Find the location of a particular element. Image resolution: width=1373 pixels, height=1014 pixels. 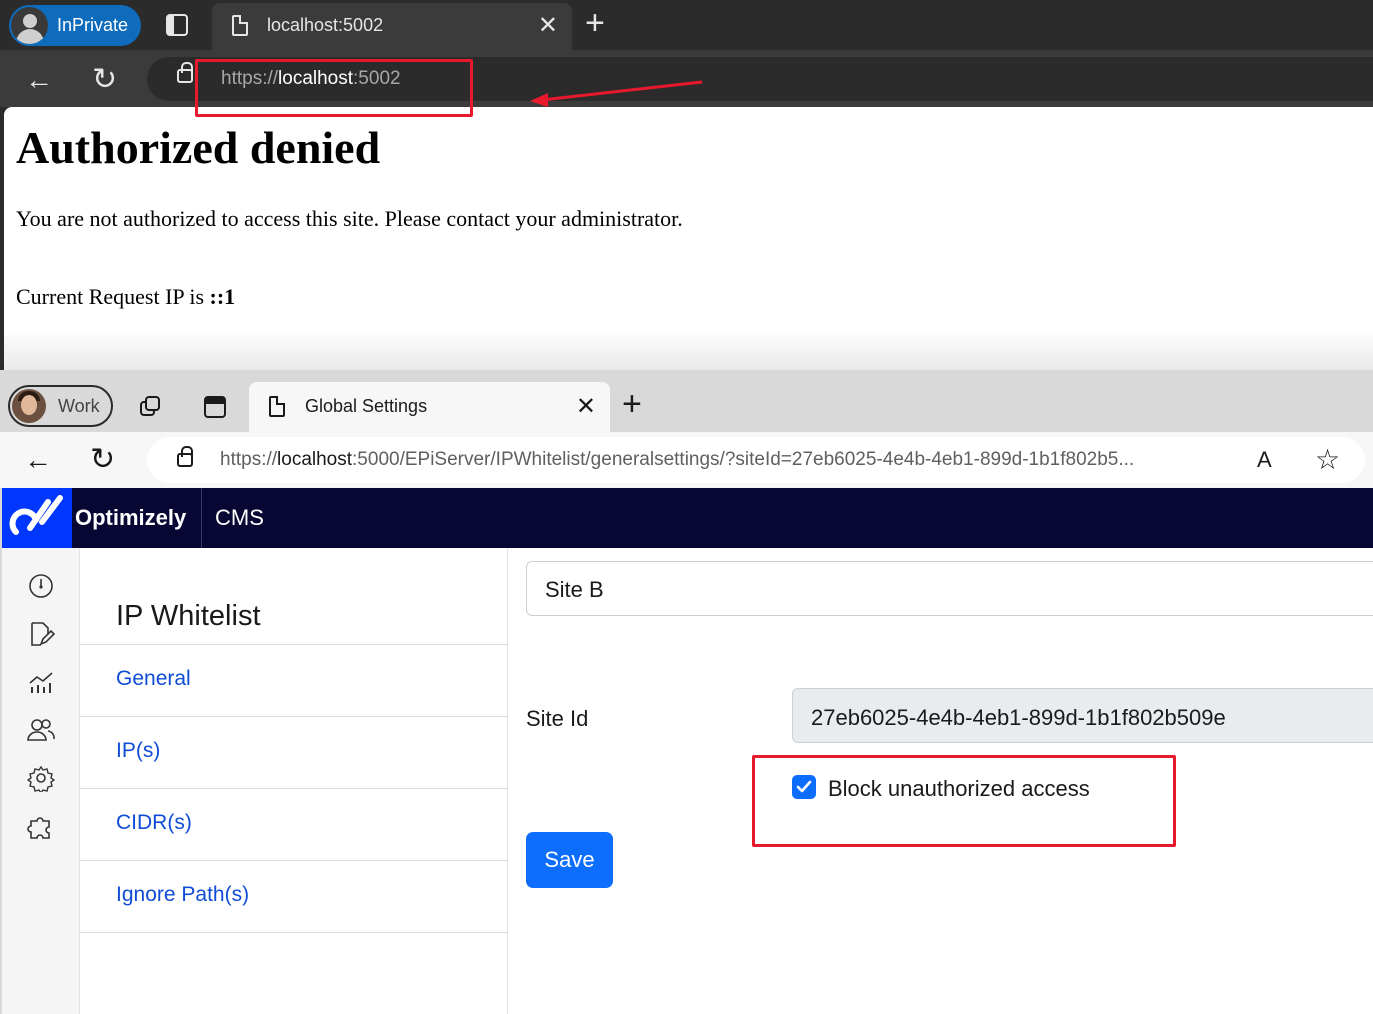

bottom-tab-bar: Work Global Settings ✕ + is located at coordinates (686, 401).